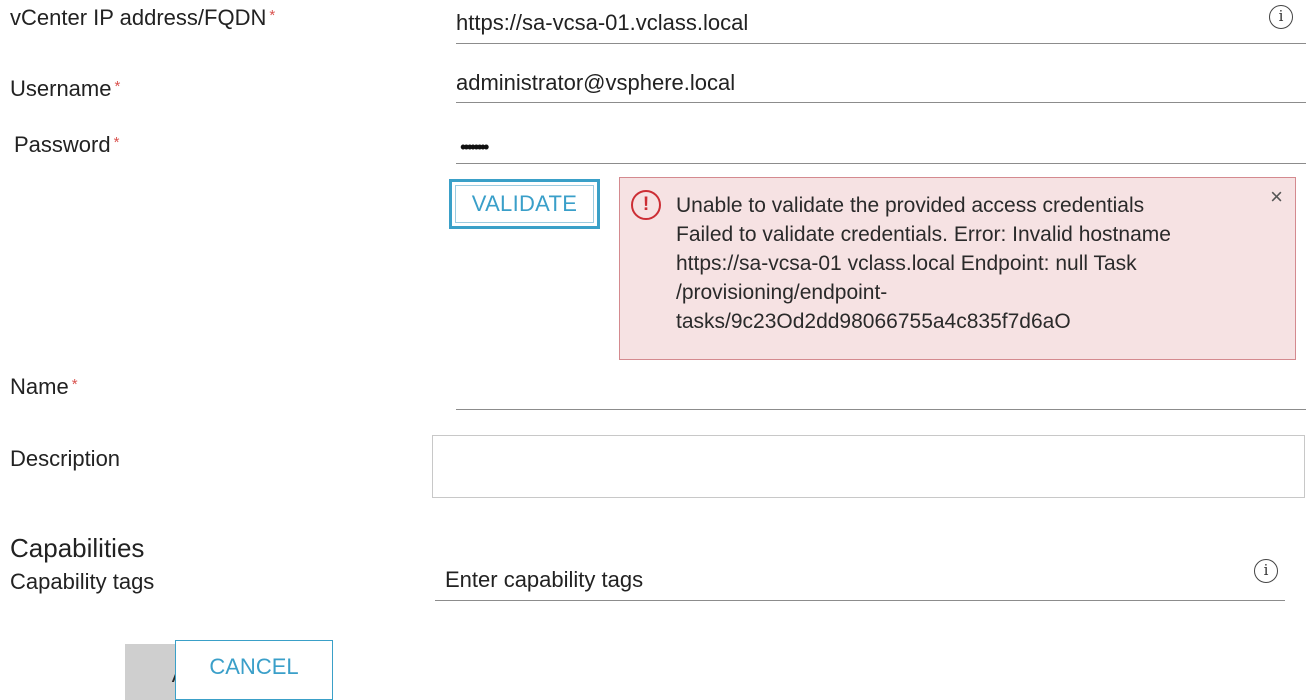 The height and width of the screenshot is (700, 1307). Describe the element at coordinates (881, 148) in the screenshot. I see `password-input: ••••••••` at that location.